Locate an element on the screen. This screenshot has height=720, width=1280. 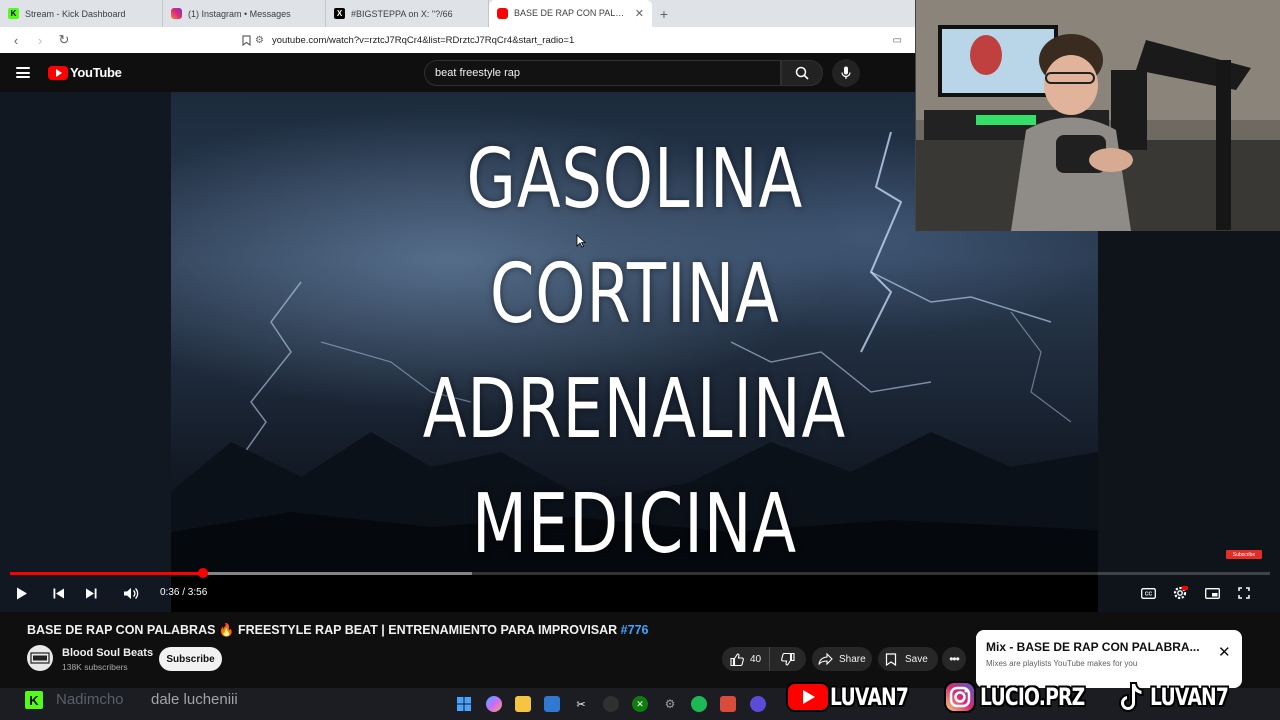
channel-name: Blood Soul Beats is located at coordinates (107, 653).